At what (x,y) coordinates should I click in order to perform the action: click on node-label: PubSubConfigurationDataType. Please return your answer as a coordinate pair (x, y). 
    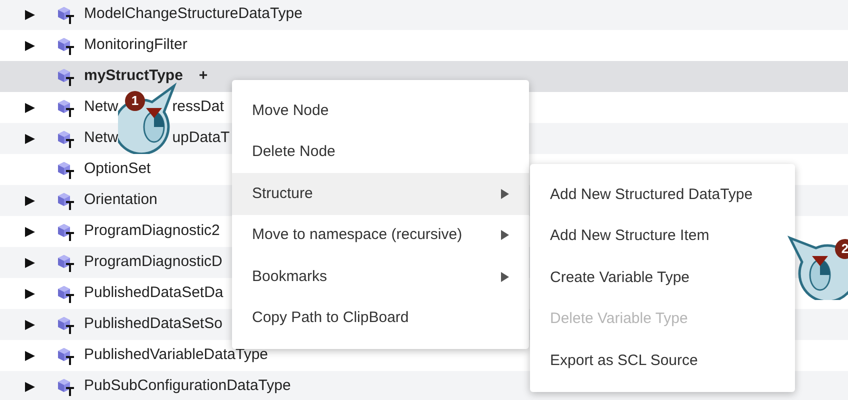
    Looking at the image, I should click on (187, 386).